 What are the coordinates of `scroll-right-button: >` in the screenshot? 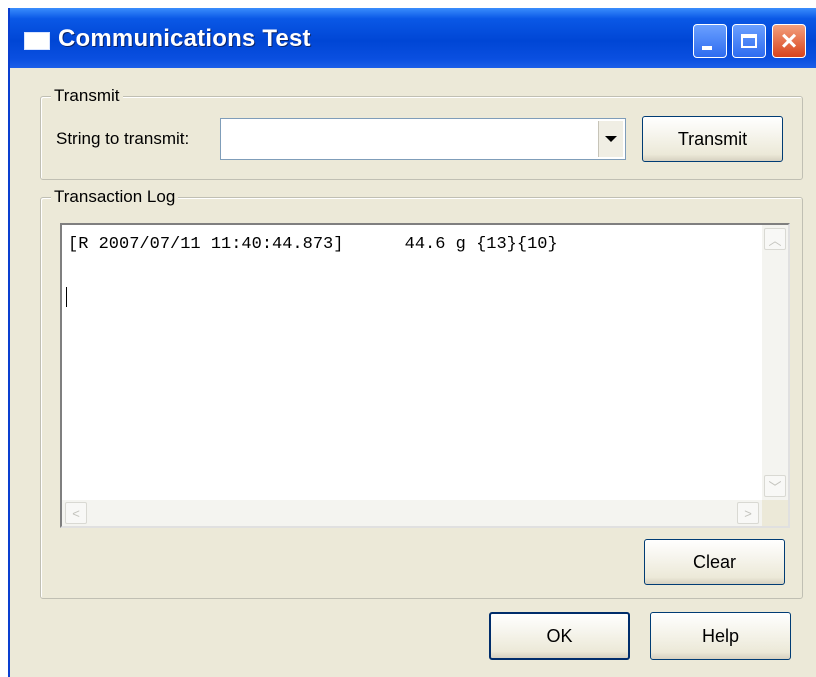 It's located at (748, 513).